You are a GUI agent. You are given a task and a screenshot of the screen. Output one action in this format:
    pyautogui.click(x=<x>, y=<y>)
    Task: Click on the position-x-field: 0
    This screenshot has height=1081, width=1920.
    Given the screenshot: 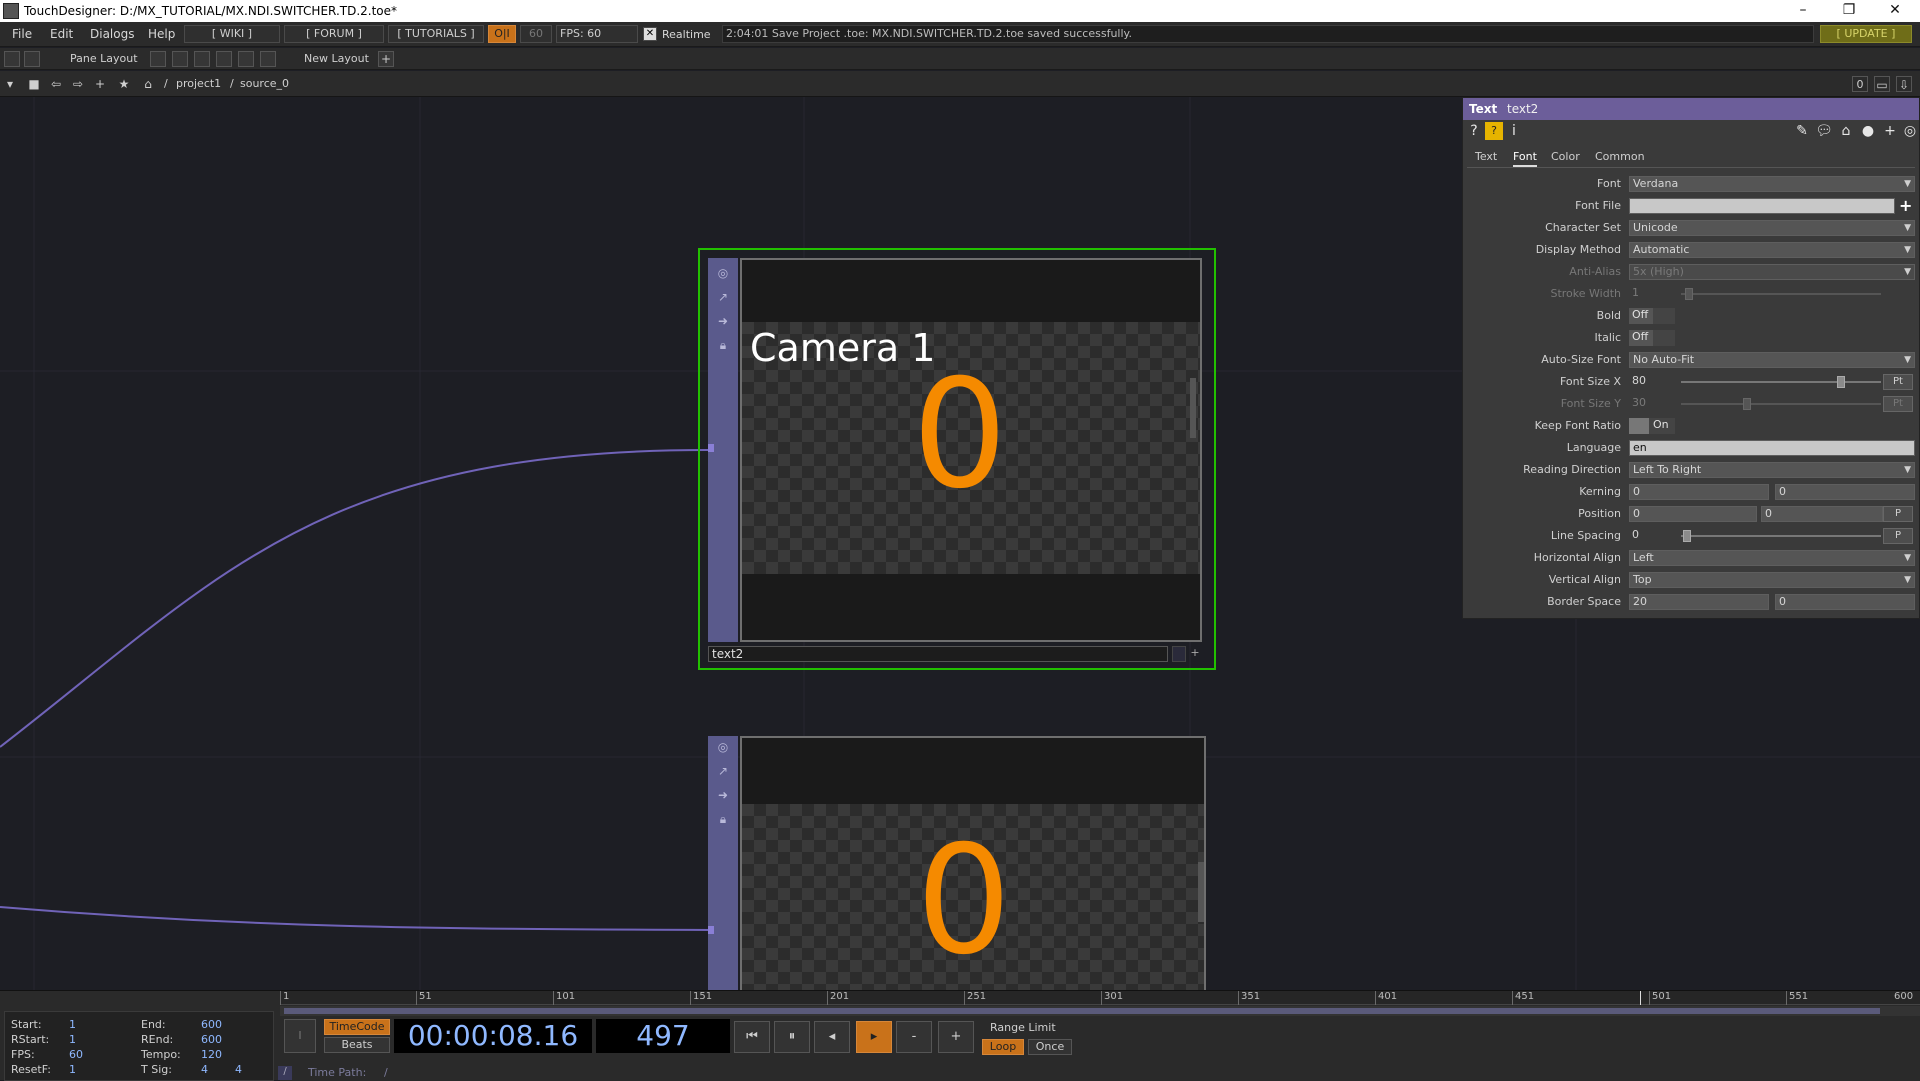 What is the action you would take?
    pyautogui.click(x=1693, y=514)
    